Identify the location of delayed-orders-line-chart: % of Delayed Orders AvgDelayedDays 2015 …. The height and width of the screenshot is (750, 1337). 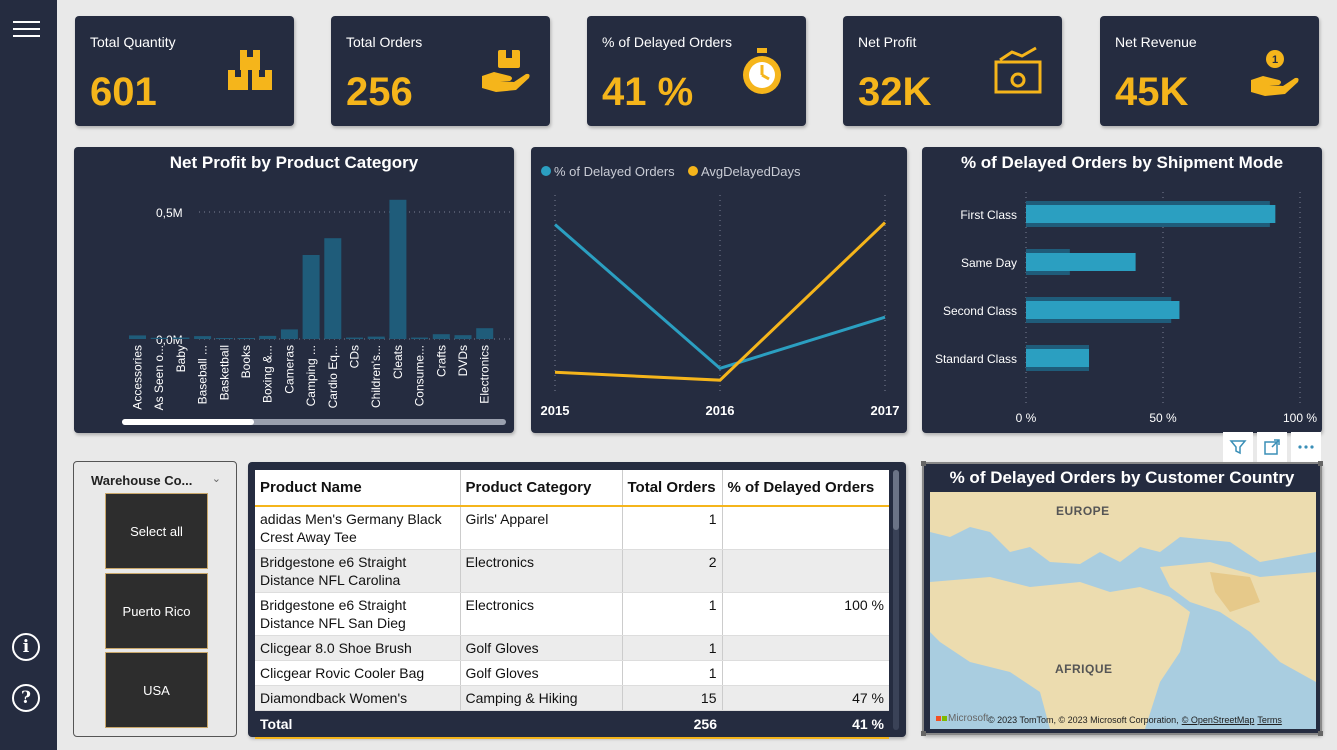
(719, 290).